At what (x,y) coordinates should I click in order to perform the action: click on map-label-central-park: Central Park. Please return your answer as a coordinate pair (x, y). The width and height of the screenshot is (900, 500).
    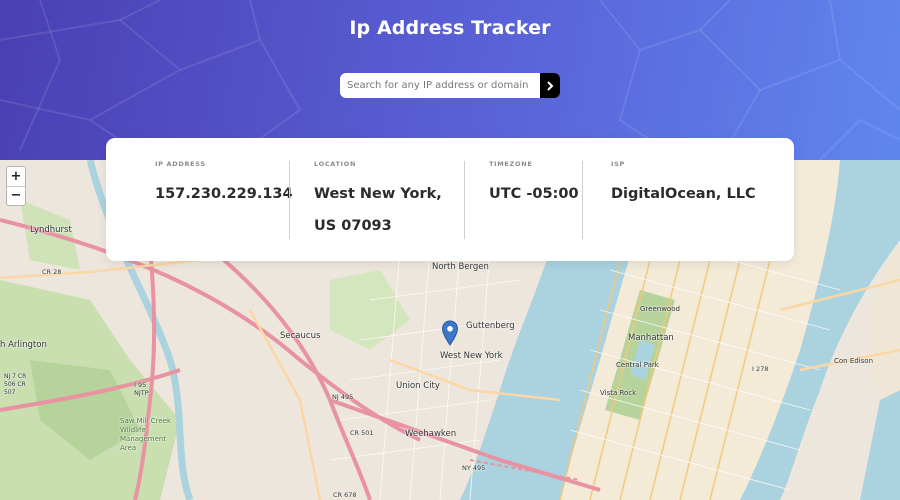
    Looking at the image, I should click on (637, 365).